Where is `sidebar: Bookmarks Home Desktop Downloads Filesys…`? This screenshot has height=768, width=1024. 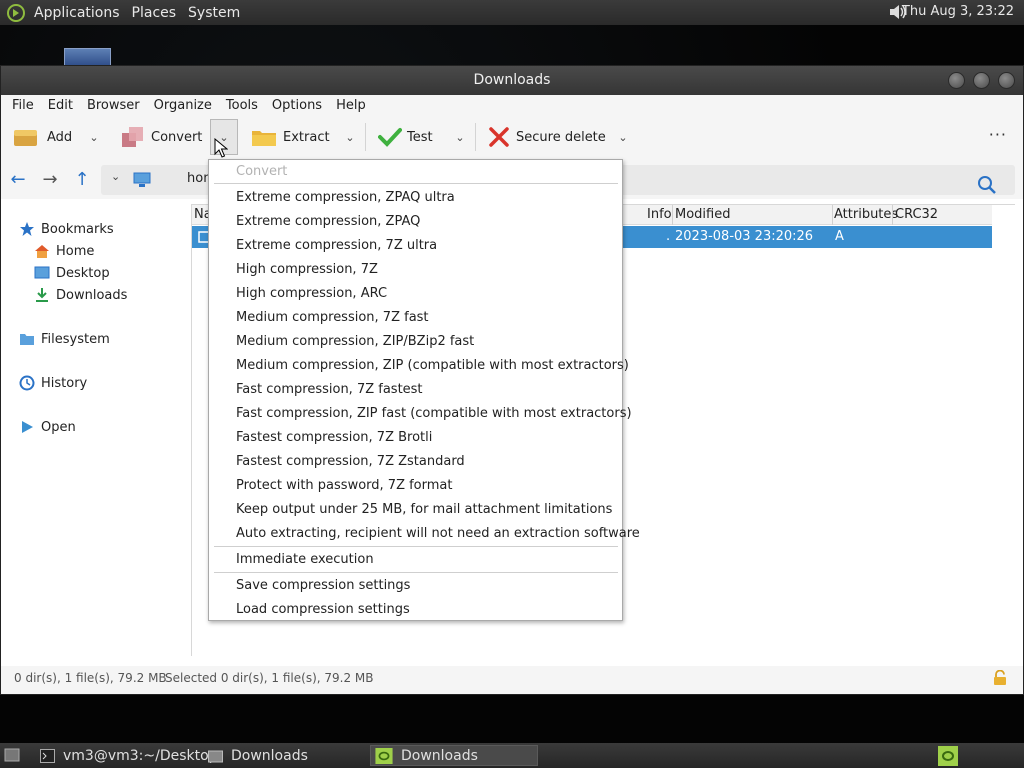 sidebar: Bookmarks Home Desktop Downloads Filesys… is located at coordinates (96, 427).